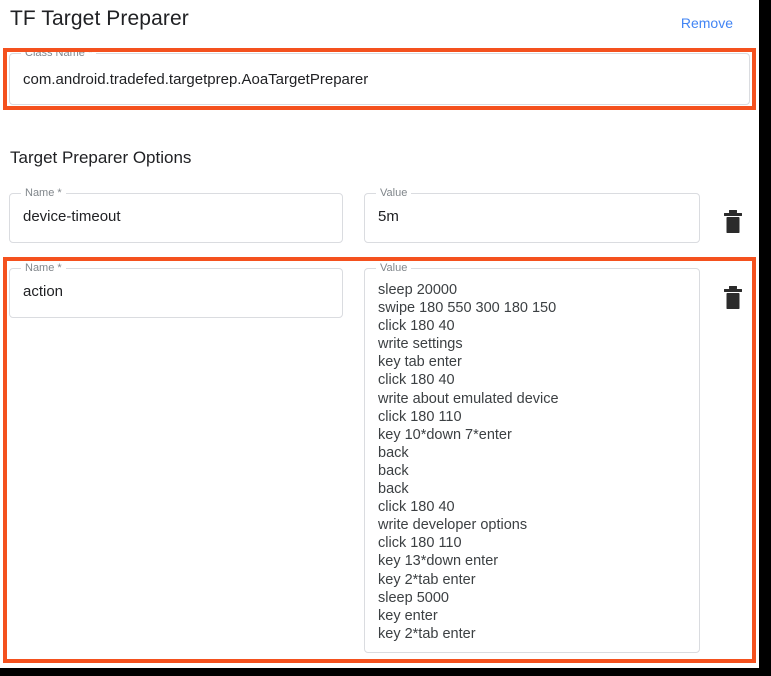 Image resolution: width=771 pixels, height=676 pixels. I want to click on option-name-field-2: Name * action, so click(176, 290).